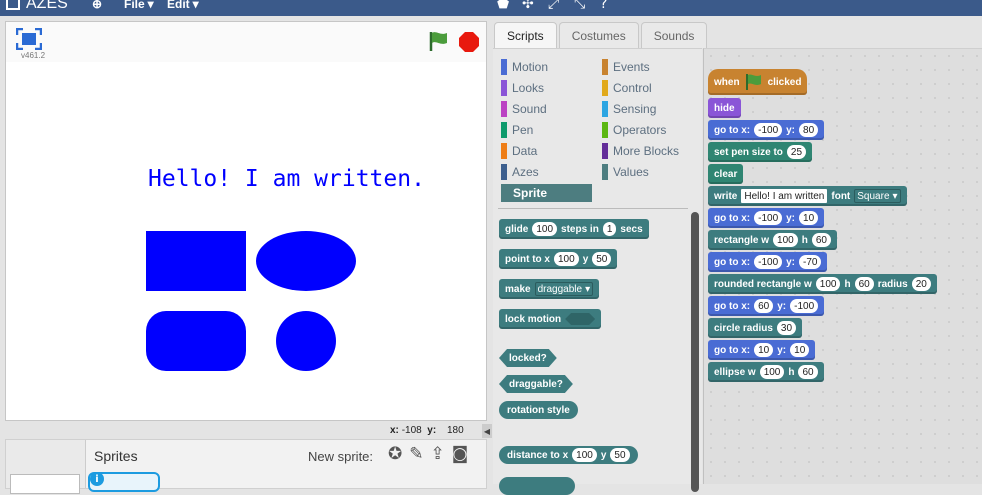 This screenshot has width=982, height=495. What do you see at coordinates (306, 341) in the screenshot?
I see `stage-circle` at bounding box center [306, 341].